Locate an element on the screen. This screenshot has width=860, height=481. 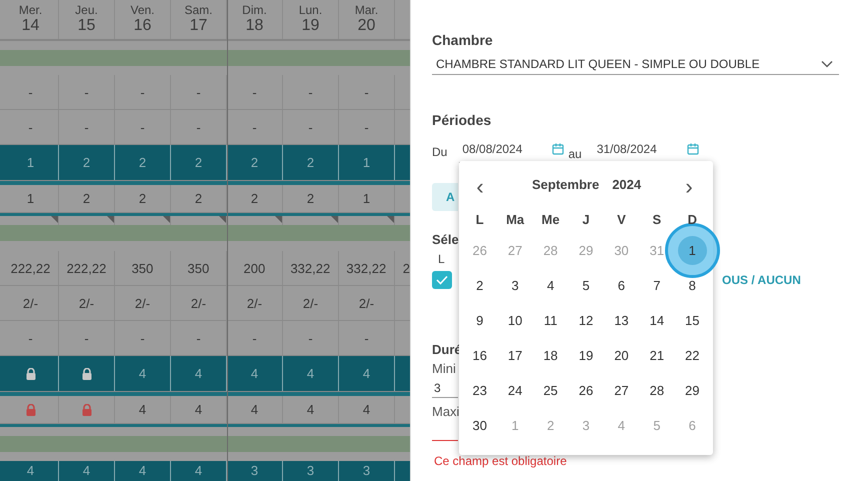
calendar-day: 10 is located at coordinates (515, 320).